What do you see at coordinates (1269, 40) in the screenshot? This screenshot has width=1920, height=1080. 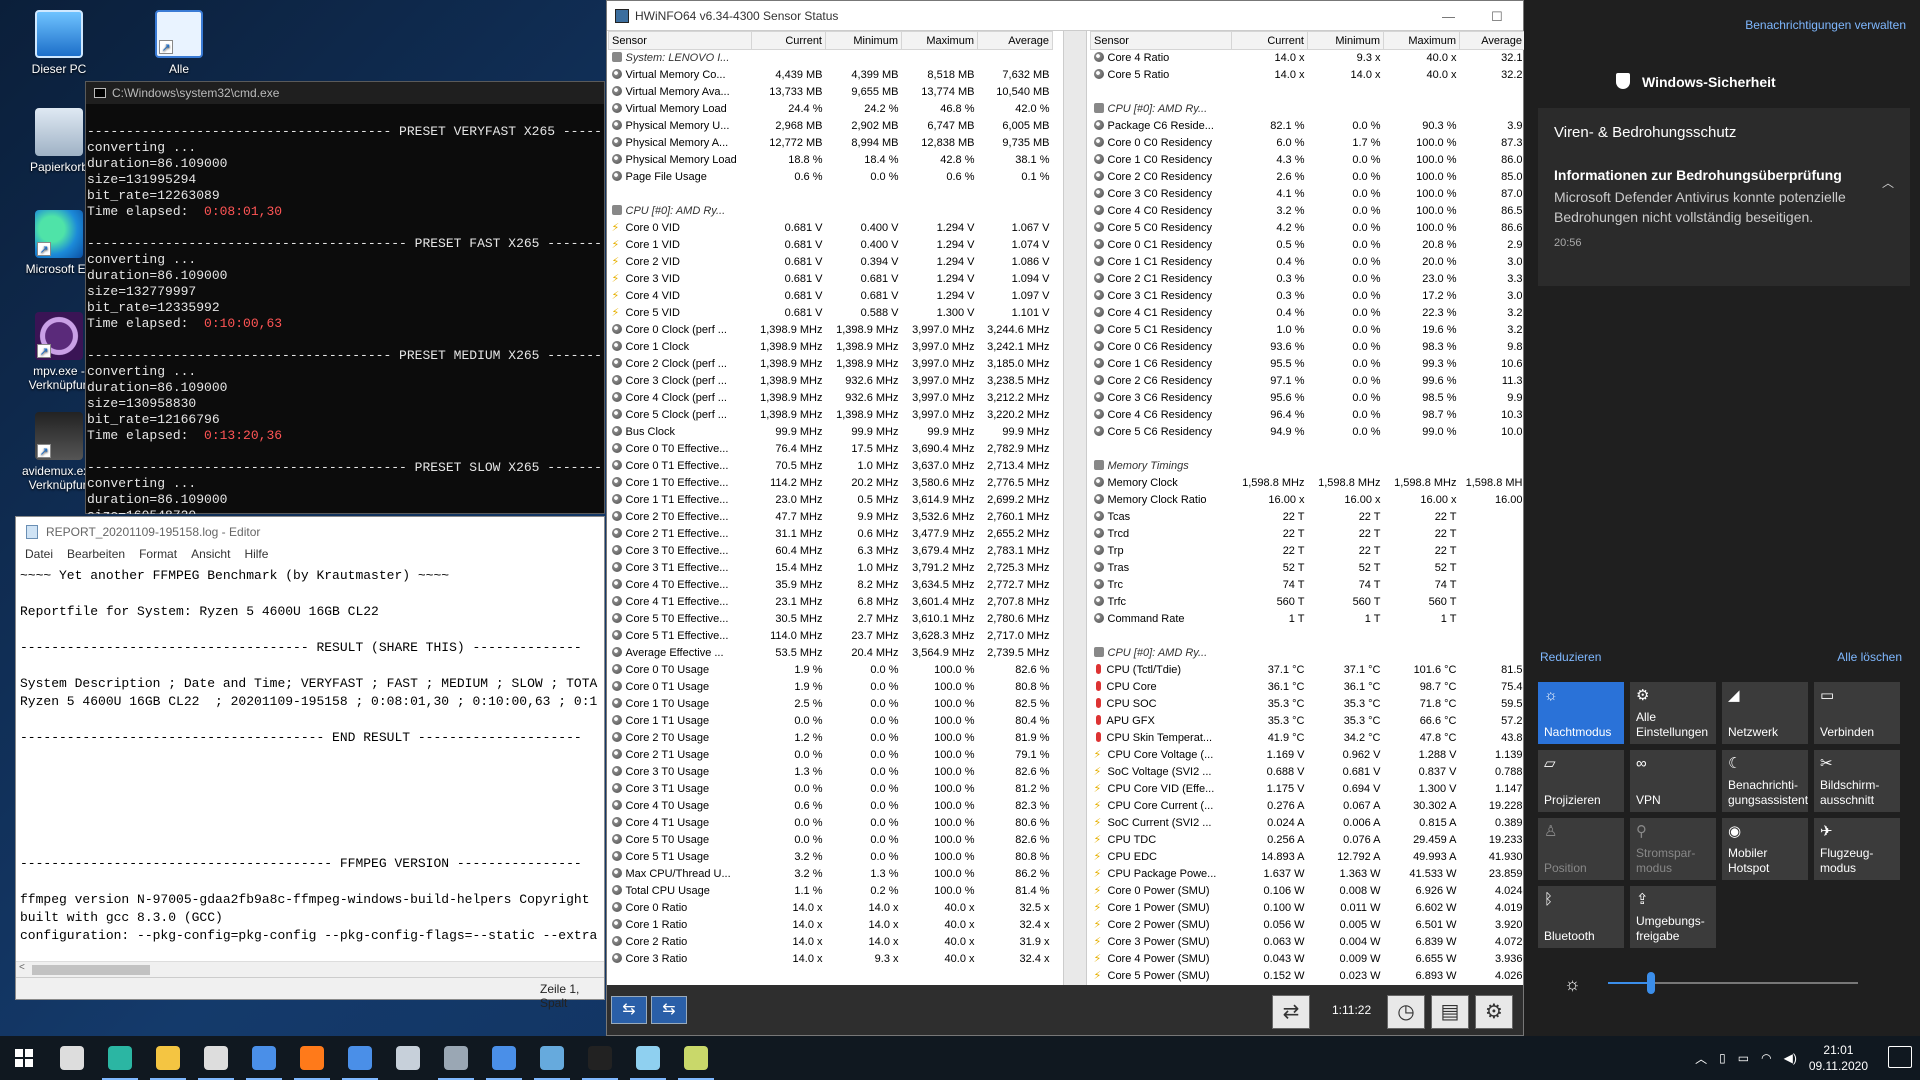 I see `column-header-current: Current` at bounding box center [1269, 40].